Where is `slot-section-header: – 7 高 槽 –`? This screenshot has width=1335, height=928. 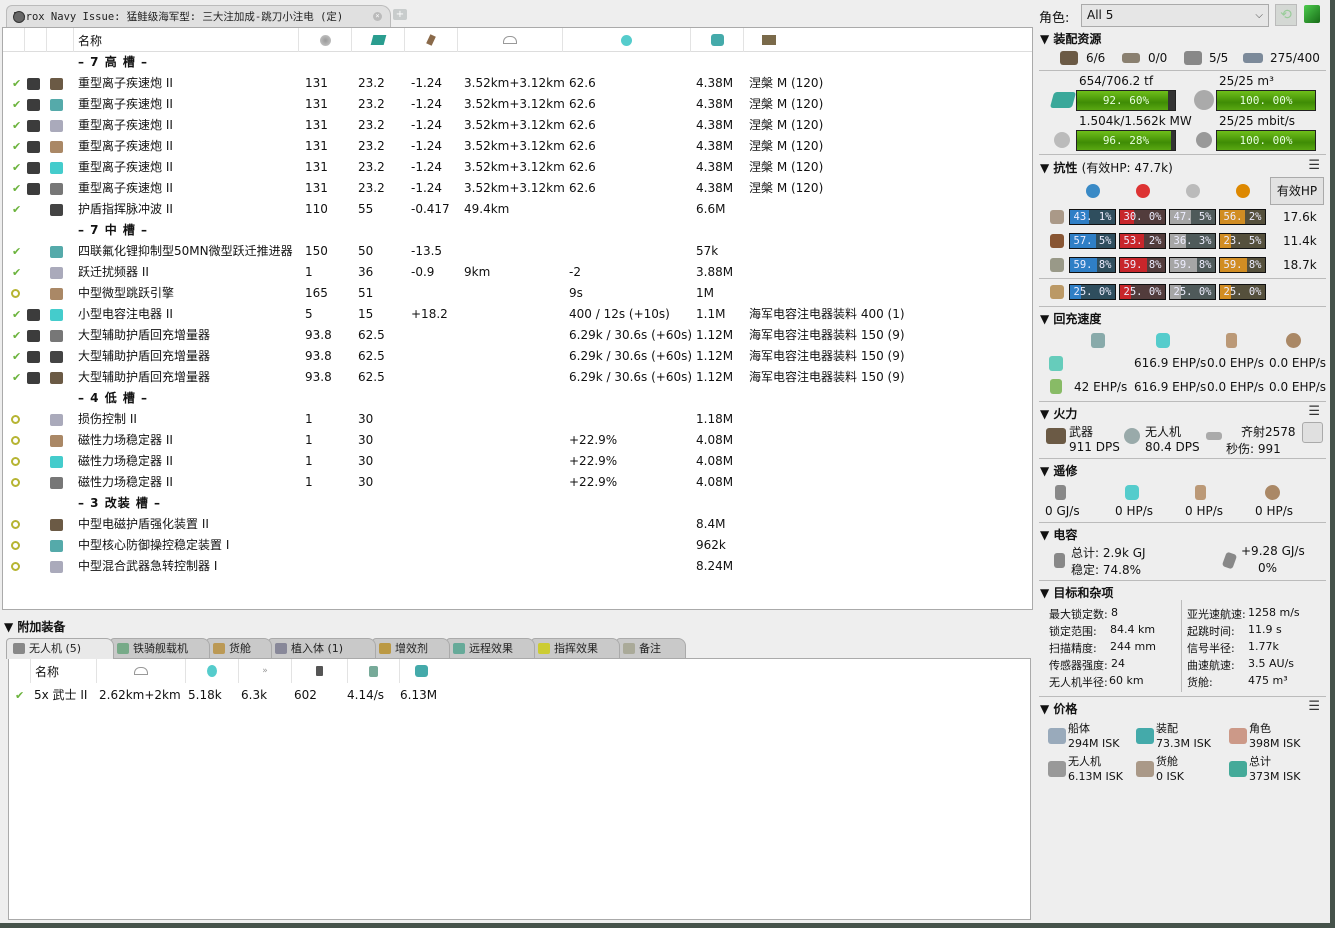
slot-section-header: – 7 高 槽 – is located at coordinates (517, 62).